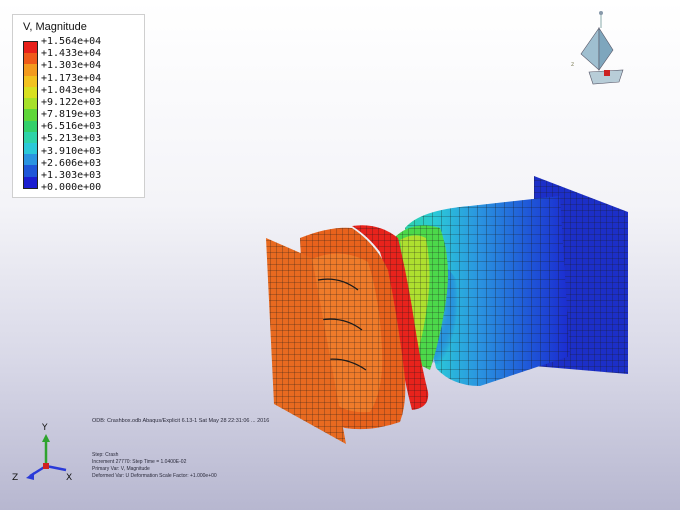 This screenshot has width=680, height=510. Describe the element at coordinates (69, 478) in the screenshot. I see `triad-x-label: X` at that location.